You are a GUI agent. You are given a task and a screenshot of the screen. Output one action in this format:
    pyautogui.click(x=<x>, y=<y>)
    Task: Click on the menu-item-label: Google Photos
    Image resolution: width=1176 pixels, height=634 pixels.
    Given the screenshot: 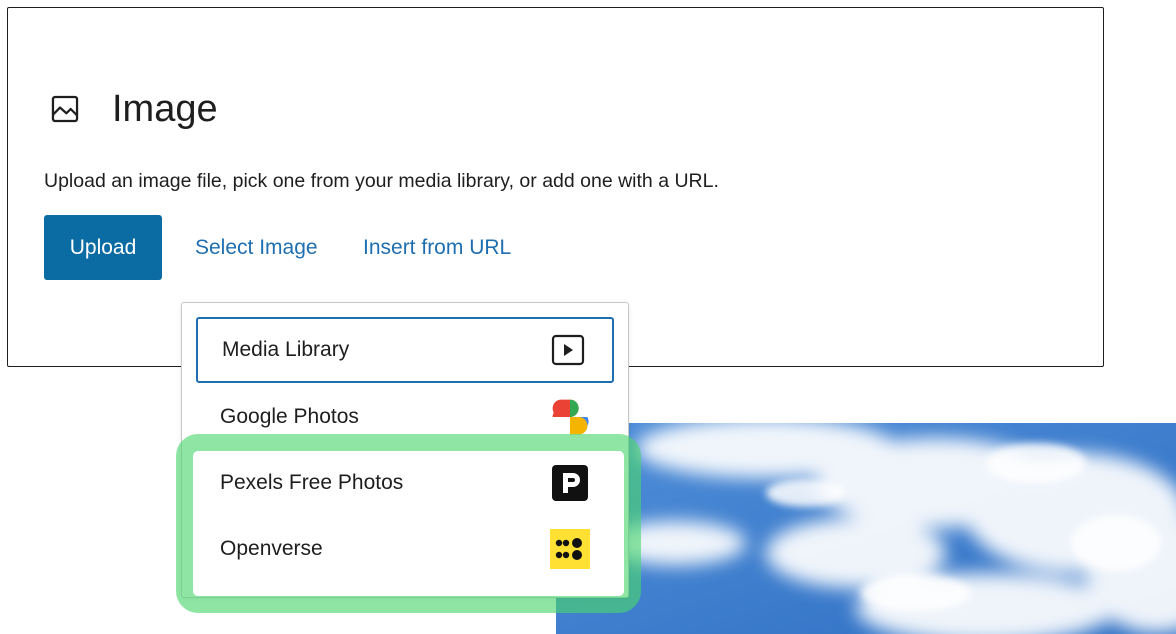 What is the action you would take?
    pyautogui.click(x=289, y=416)
    